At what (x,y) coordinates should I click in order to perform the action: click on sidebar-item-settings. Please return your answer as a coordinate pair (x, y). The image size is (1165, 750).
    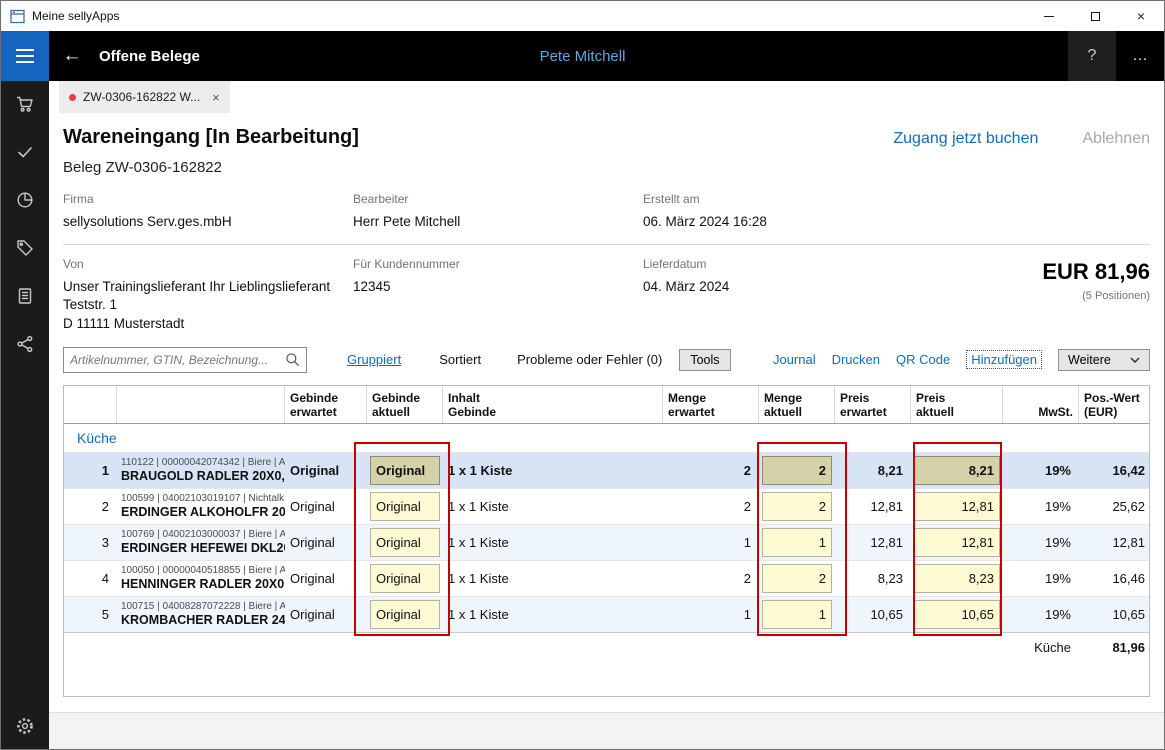
    Looking at the image, I should click on (25, 726).